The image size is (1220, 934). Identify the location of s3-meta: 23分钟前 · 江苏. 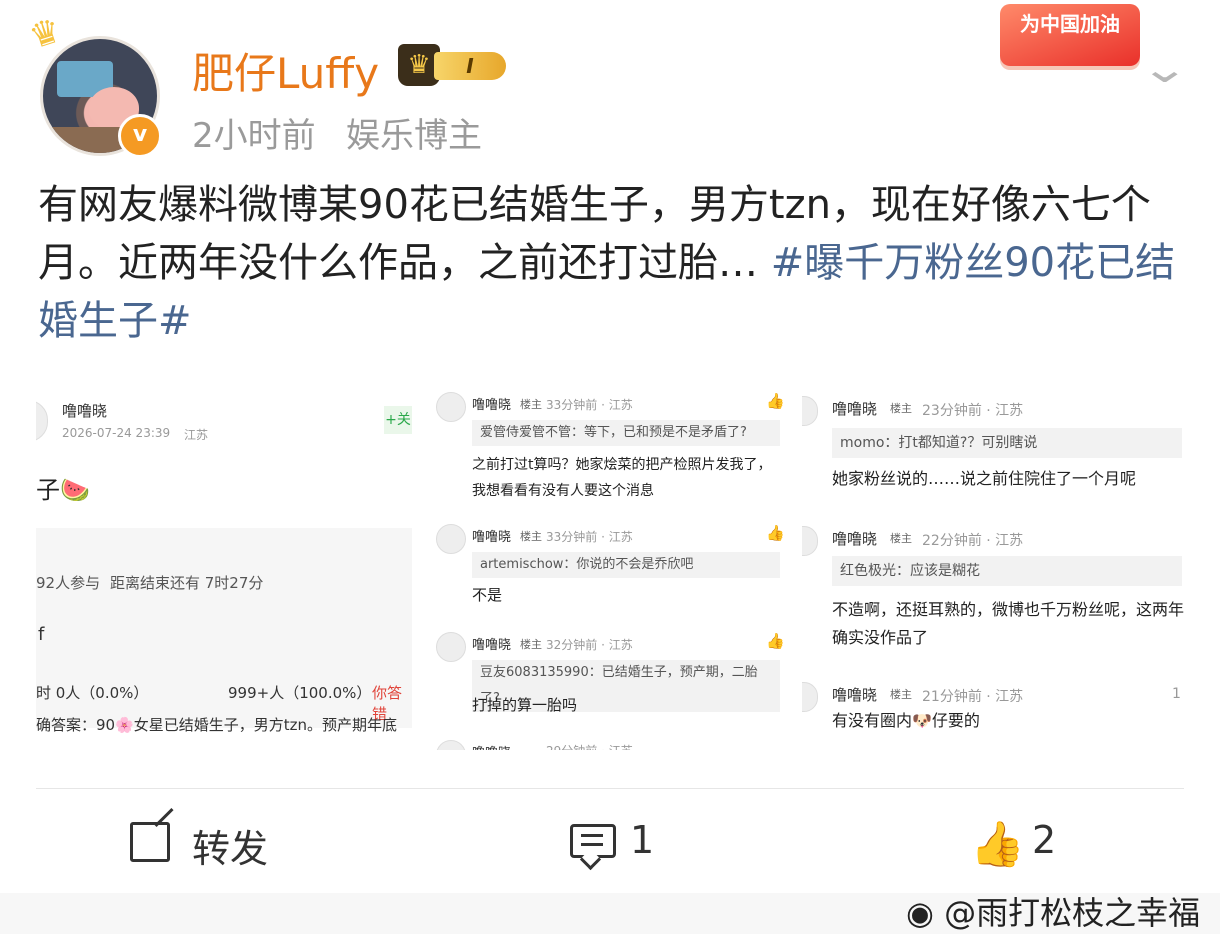
(973, 411).